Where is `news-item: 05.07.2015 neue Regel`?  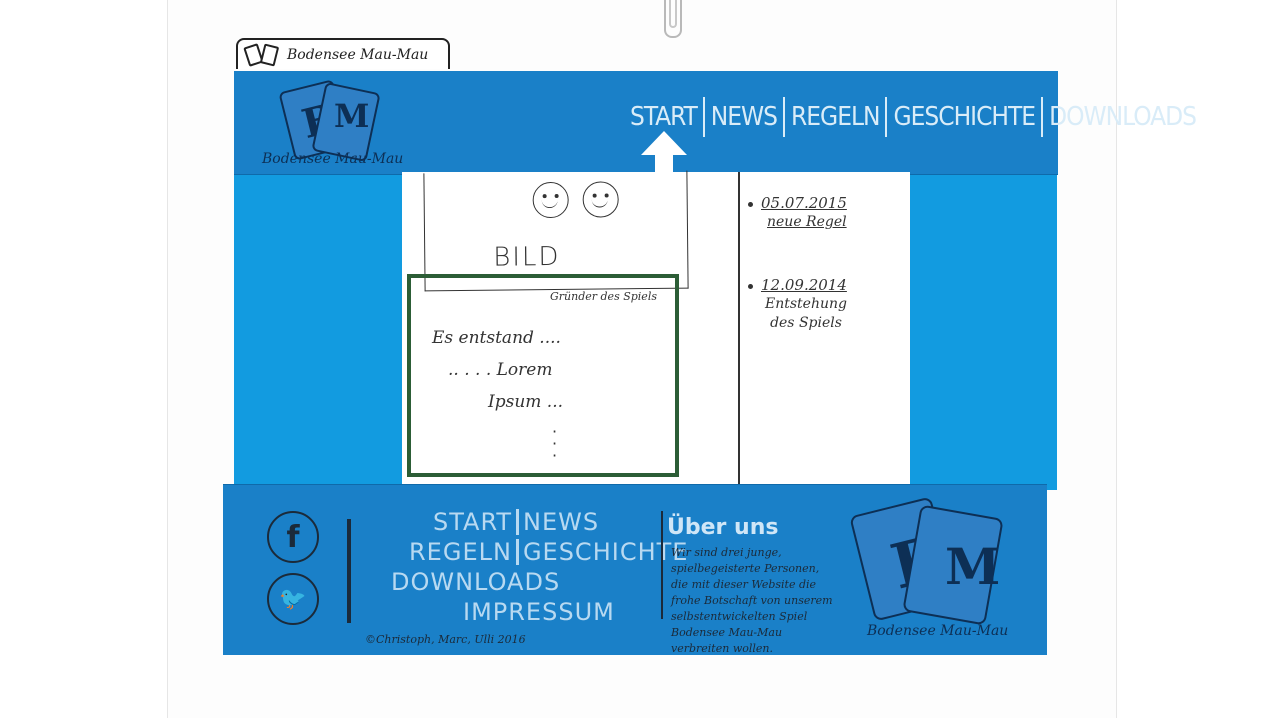 news-item: 05.07.2015 neue Regel is located at coordinates (797, 213).